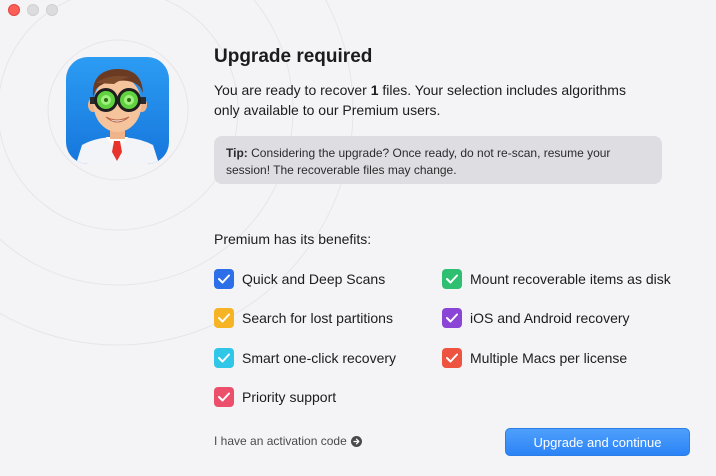 This screenshot has height=476, width=716. I want to click on benefit-item: Search for lost partitions, so click(303, 318).